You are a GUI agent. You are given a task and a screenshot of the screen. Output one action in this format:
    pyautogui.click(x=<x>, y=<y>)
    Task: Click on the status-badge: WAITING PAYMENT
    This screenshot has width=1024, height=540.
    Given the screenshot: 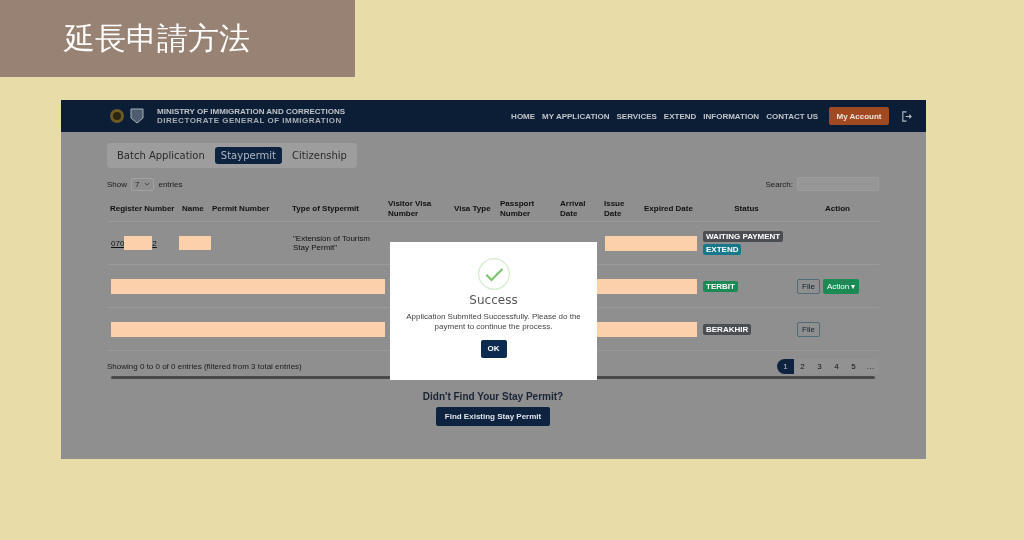 What is the action you would take?
    pyautogui.click(x=743, y=237)
    